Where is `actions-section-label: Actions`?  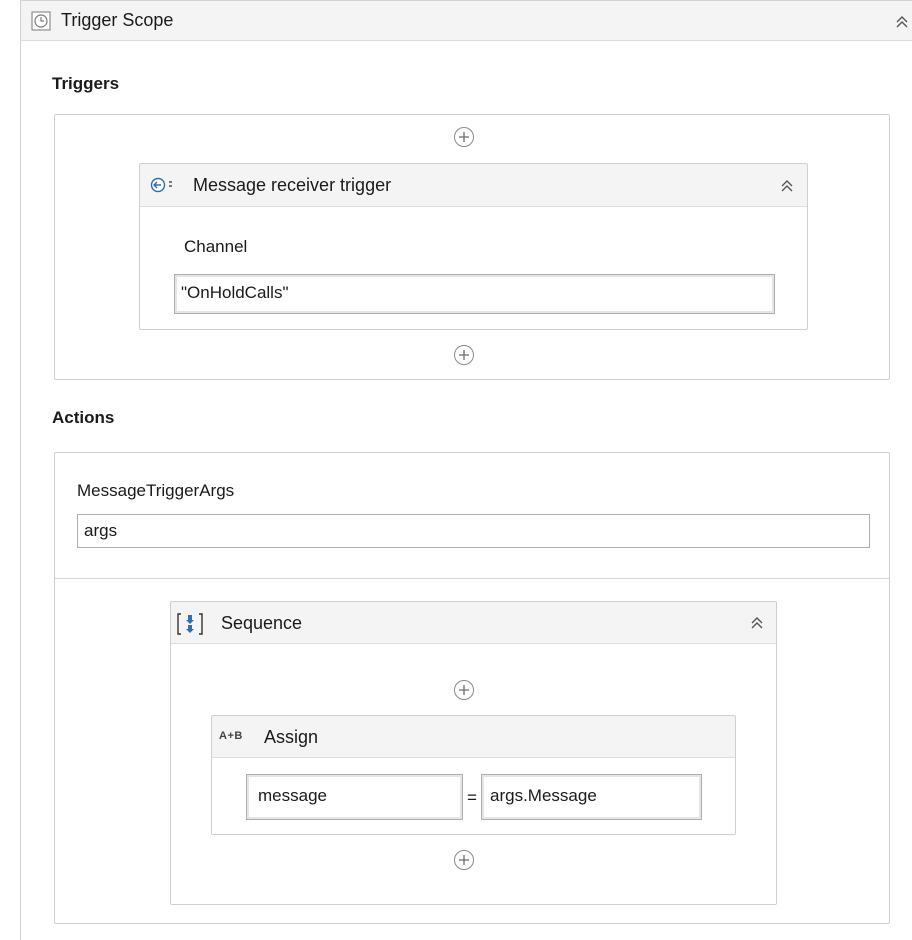
actions-section-label: Actions is located at coordinates (83, 417).